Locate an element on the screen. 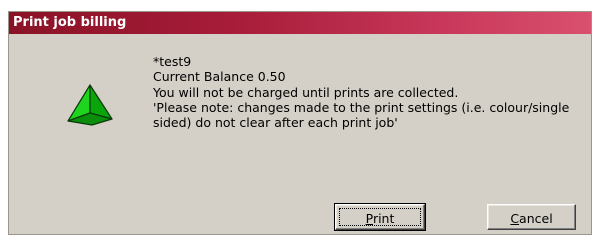  print-button-label: Print is located at coordinates (380, 219).